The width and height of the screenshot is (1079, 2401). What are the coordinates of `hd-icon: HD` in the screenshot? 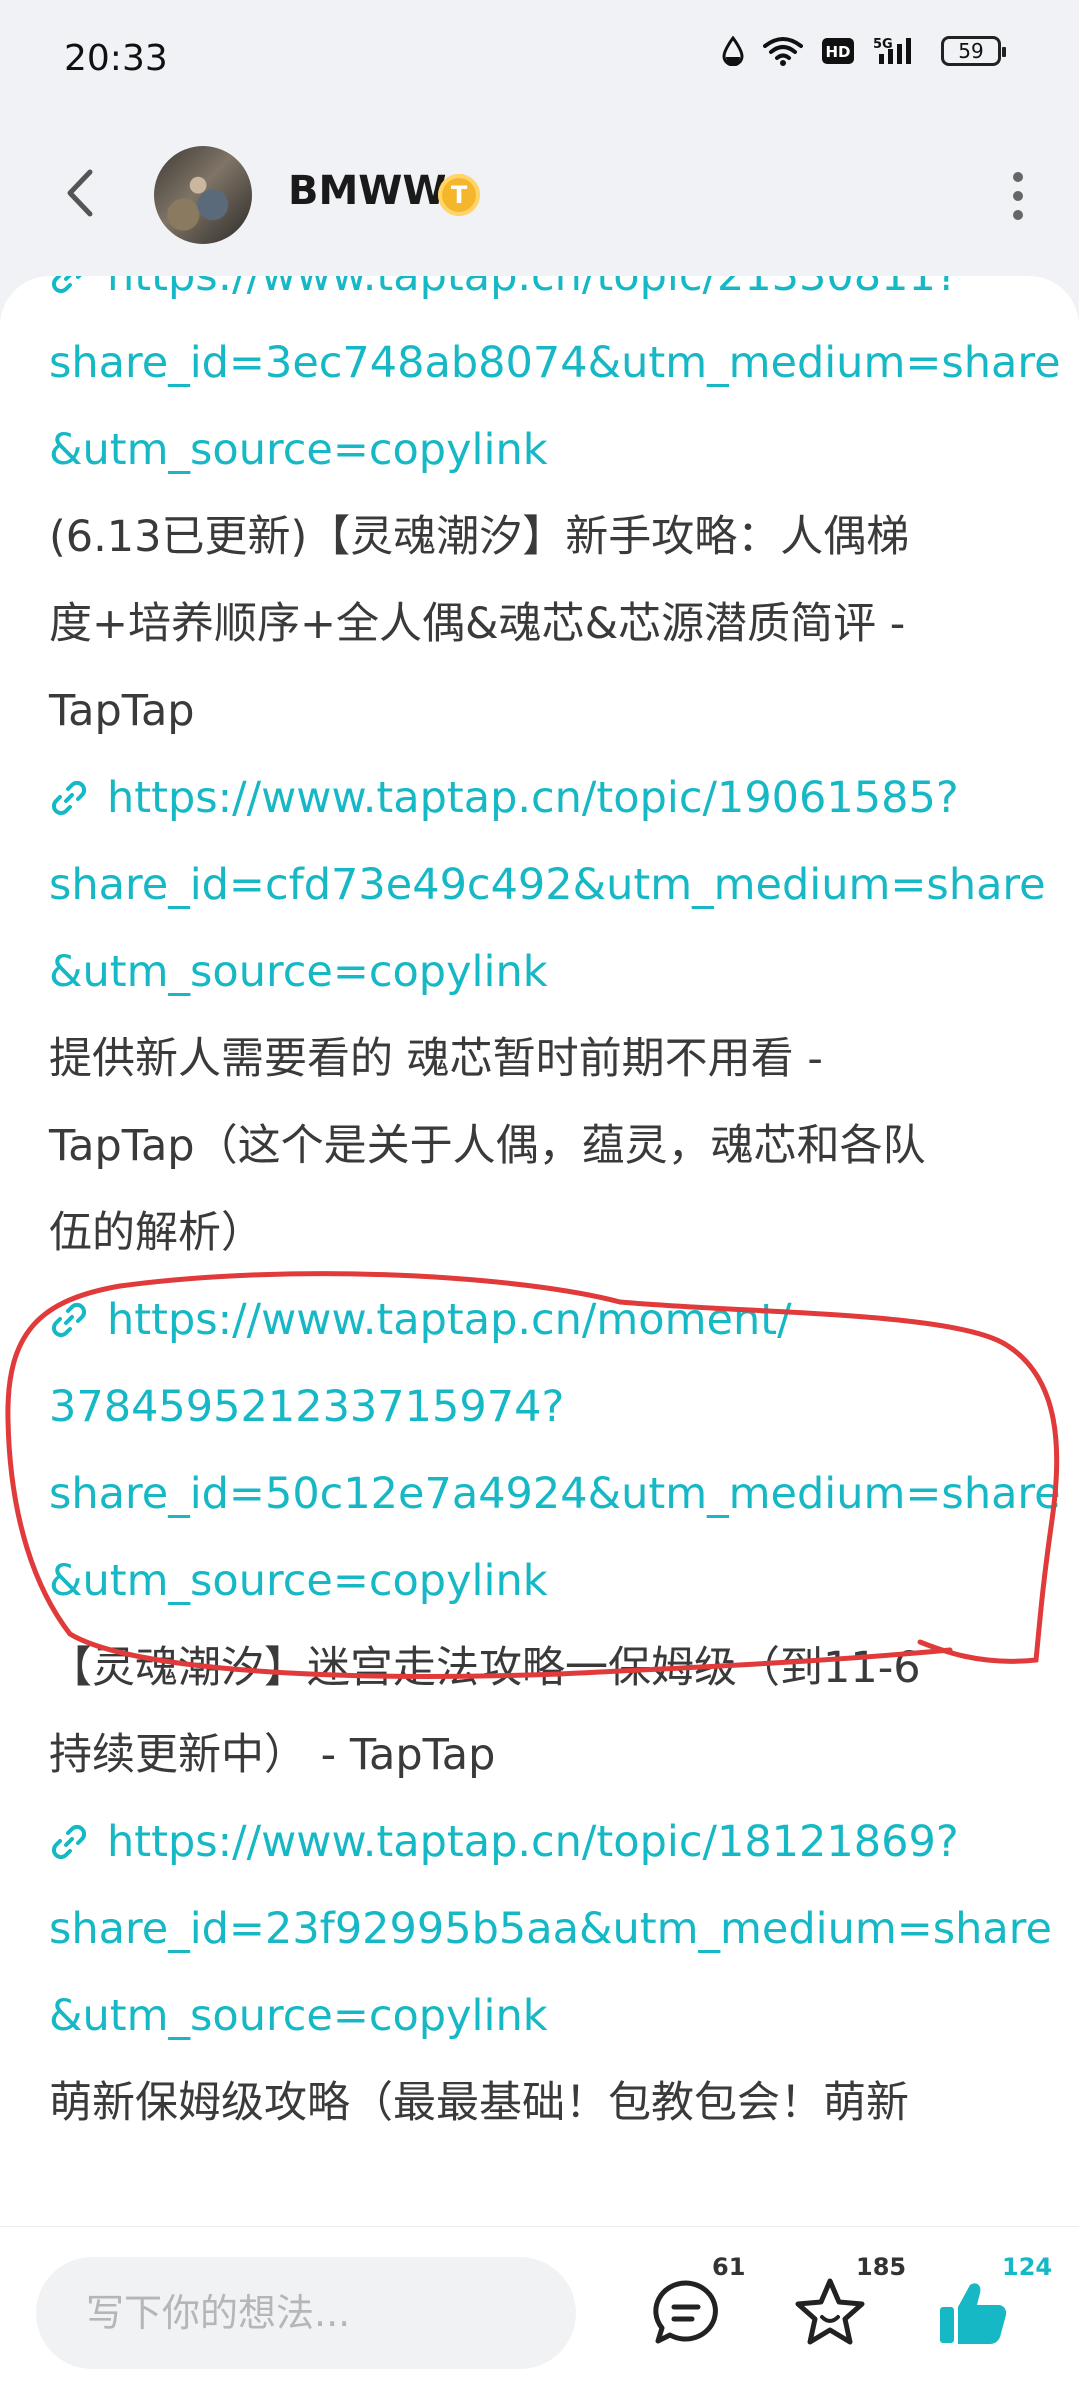 It's located at (838, 51).